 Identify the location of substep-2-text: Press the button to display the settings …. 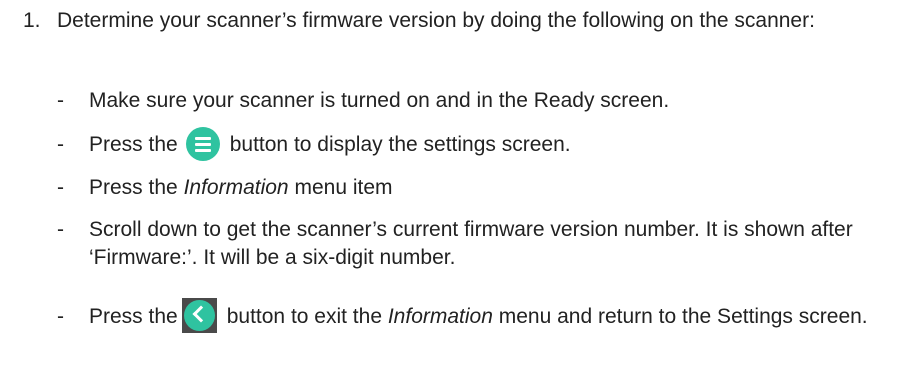
(504, 144).